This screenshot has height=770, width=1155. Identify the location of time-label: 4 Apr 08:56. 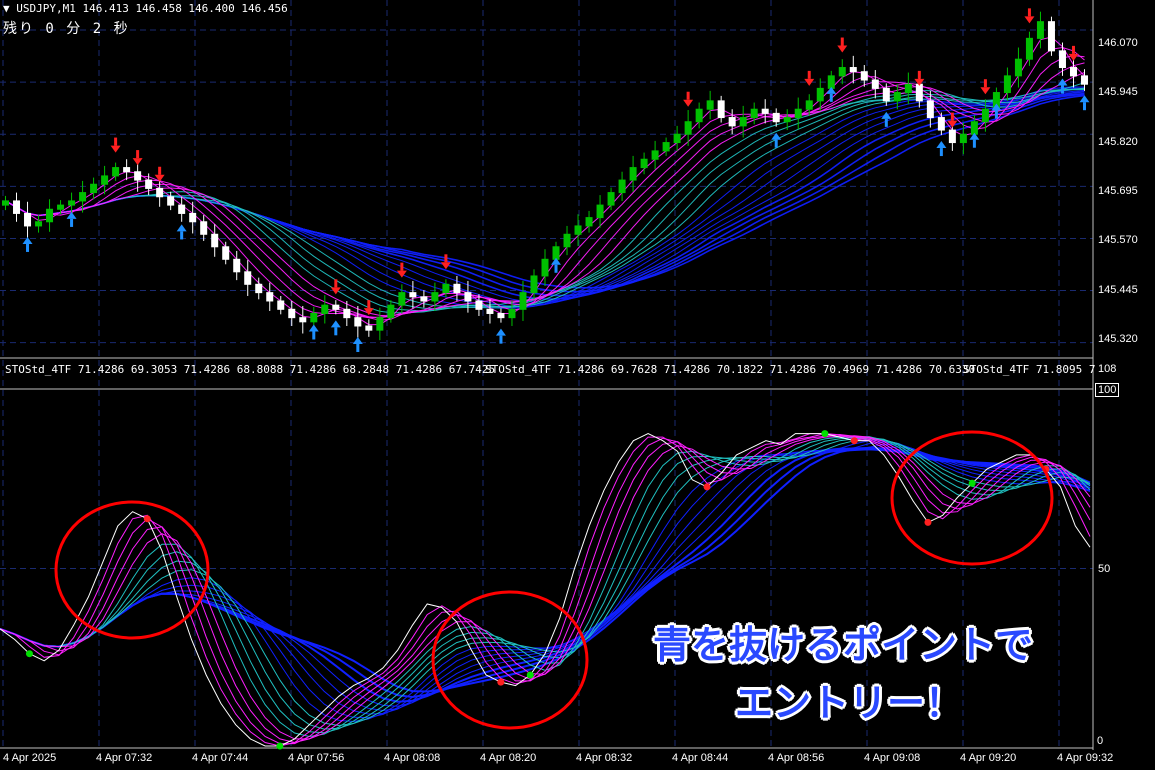
(796, 758).